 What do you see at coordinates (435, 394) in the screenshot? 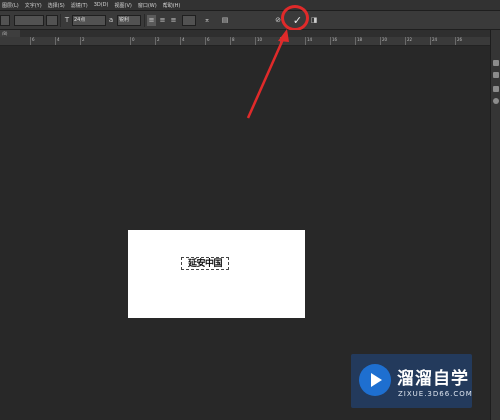
I see `watermark-url: ZIXUE.3D66.COM` at bounding box center [435, 394].